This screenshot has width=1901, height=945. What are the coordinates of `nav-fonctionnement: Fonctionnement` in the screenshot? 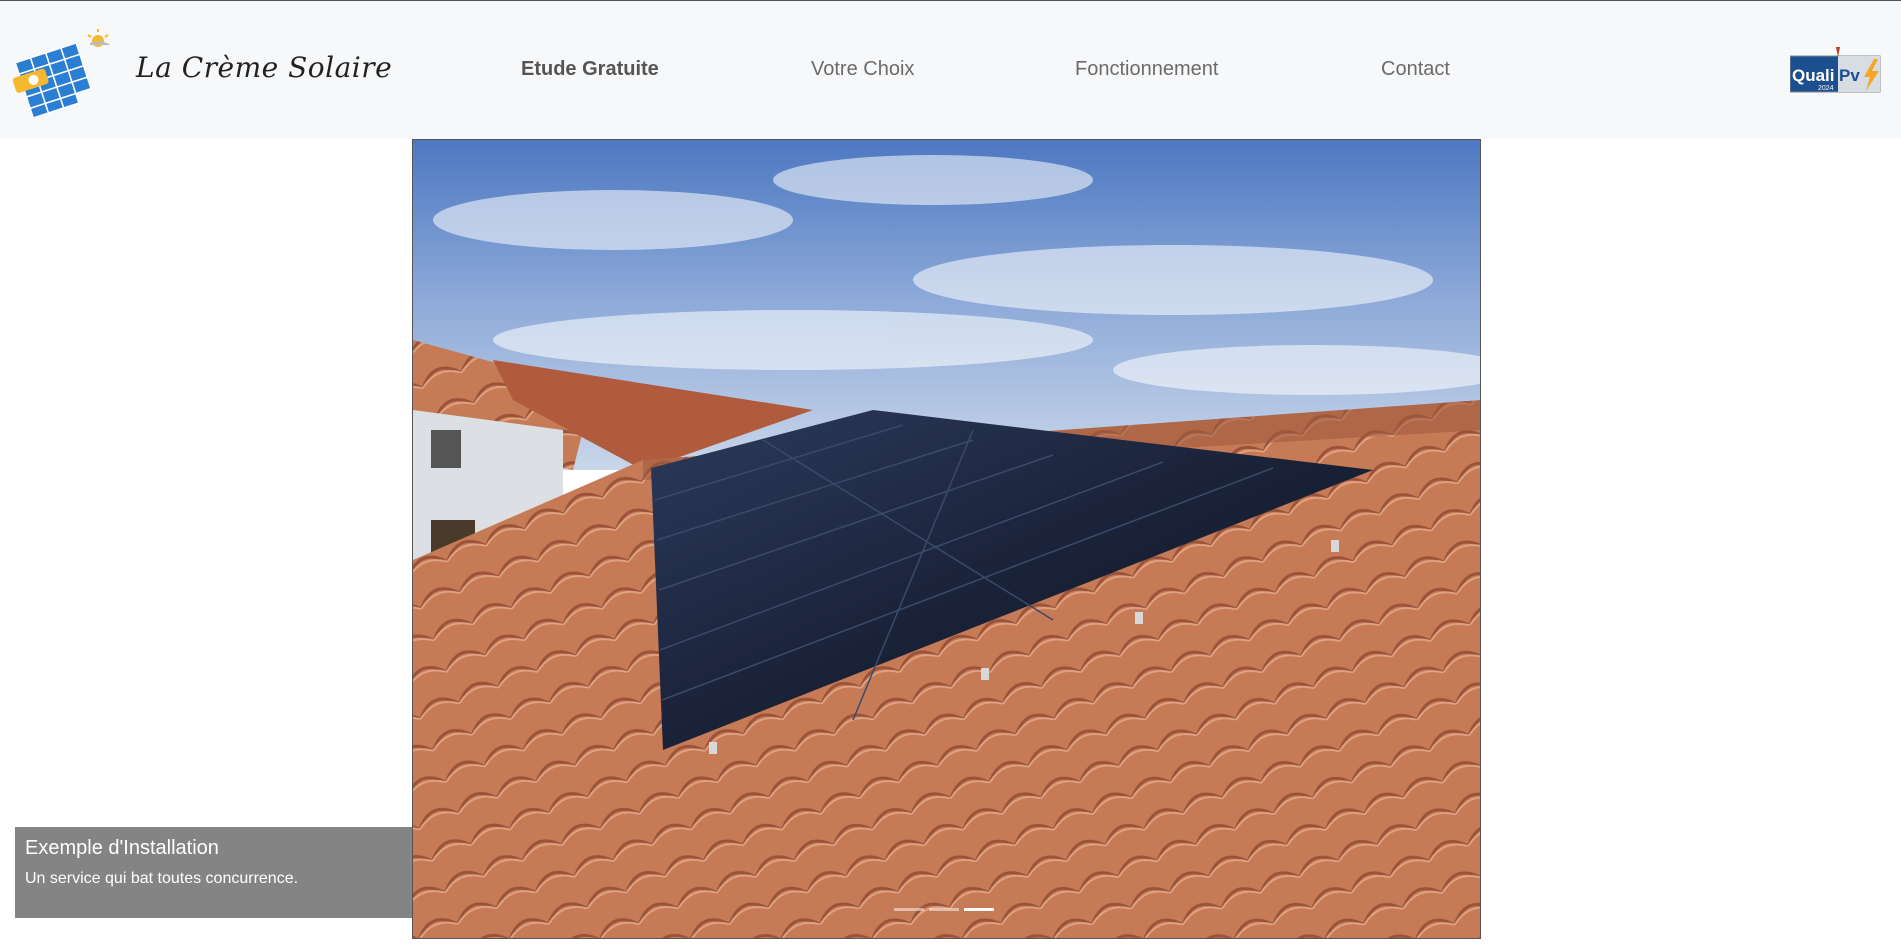 It's located at (1146, 69).